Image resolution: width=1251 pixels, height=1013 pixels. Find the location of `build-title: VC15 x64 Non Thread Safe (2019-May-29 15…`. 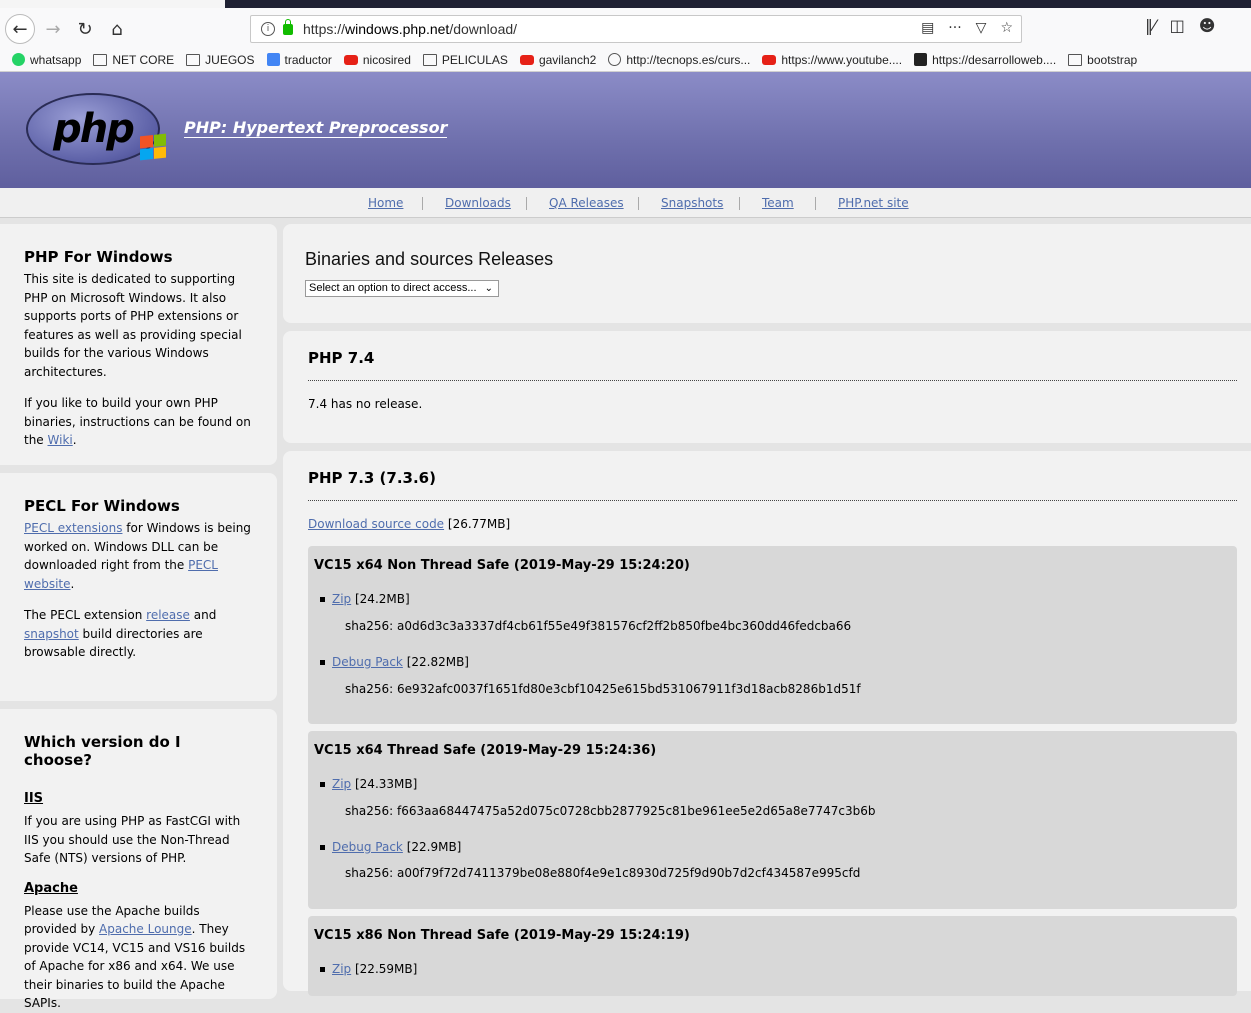

build-title: VC15 x64 Non Thread Safe (2019-May-29 15… is located at coordinates (502, 565).